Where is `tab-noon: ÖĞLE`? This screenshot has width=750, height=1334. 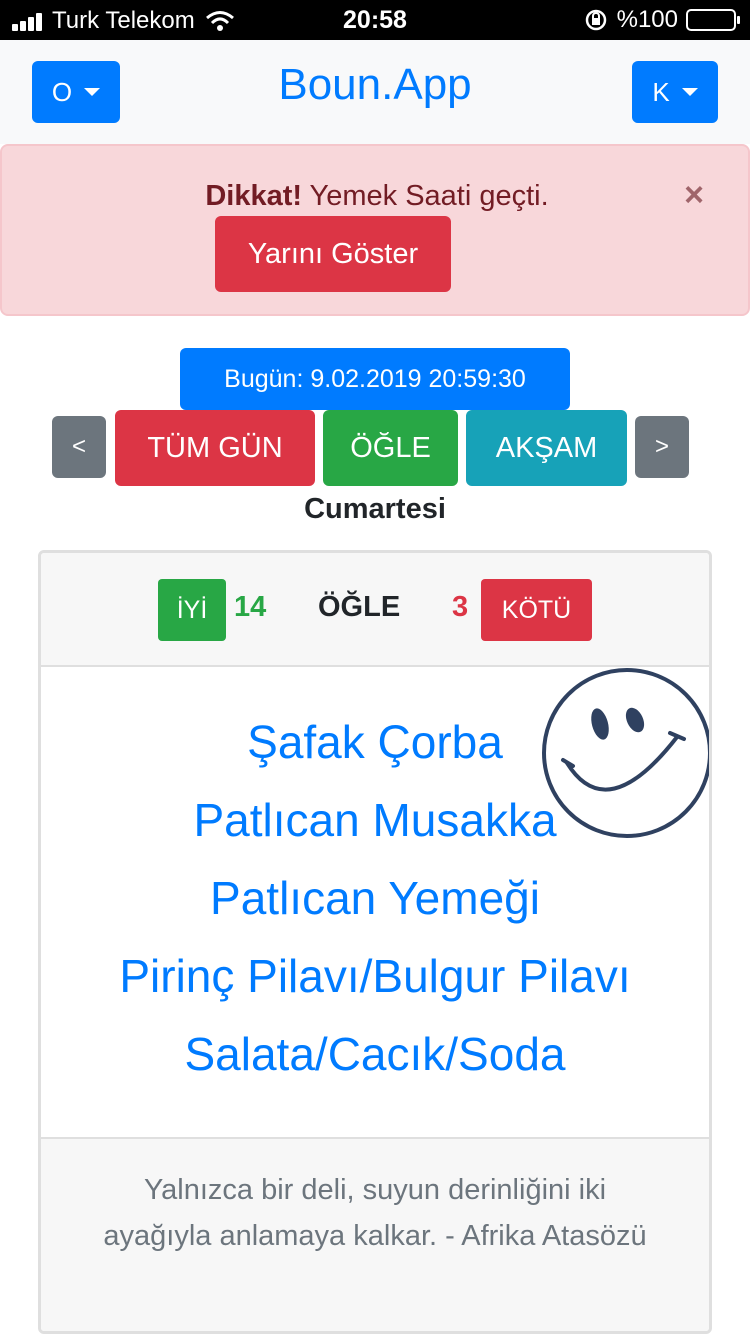
tab-noon: ÖĞLE is located at coordinates (390, 448).